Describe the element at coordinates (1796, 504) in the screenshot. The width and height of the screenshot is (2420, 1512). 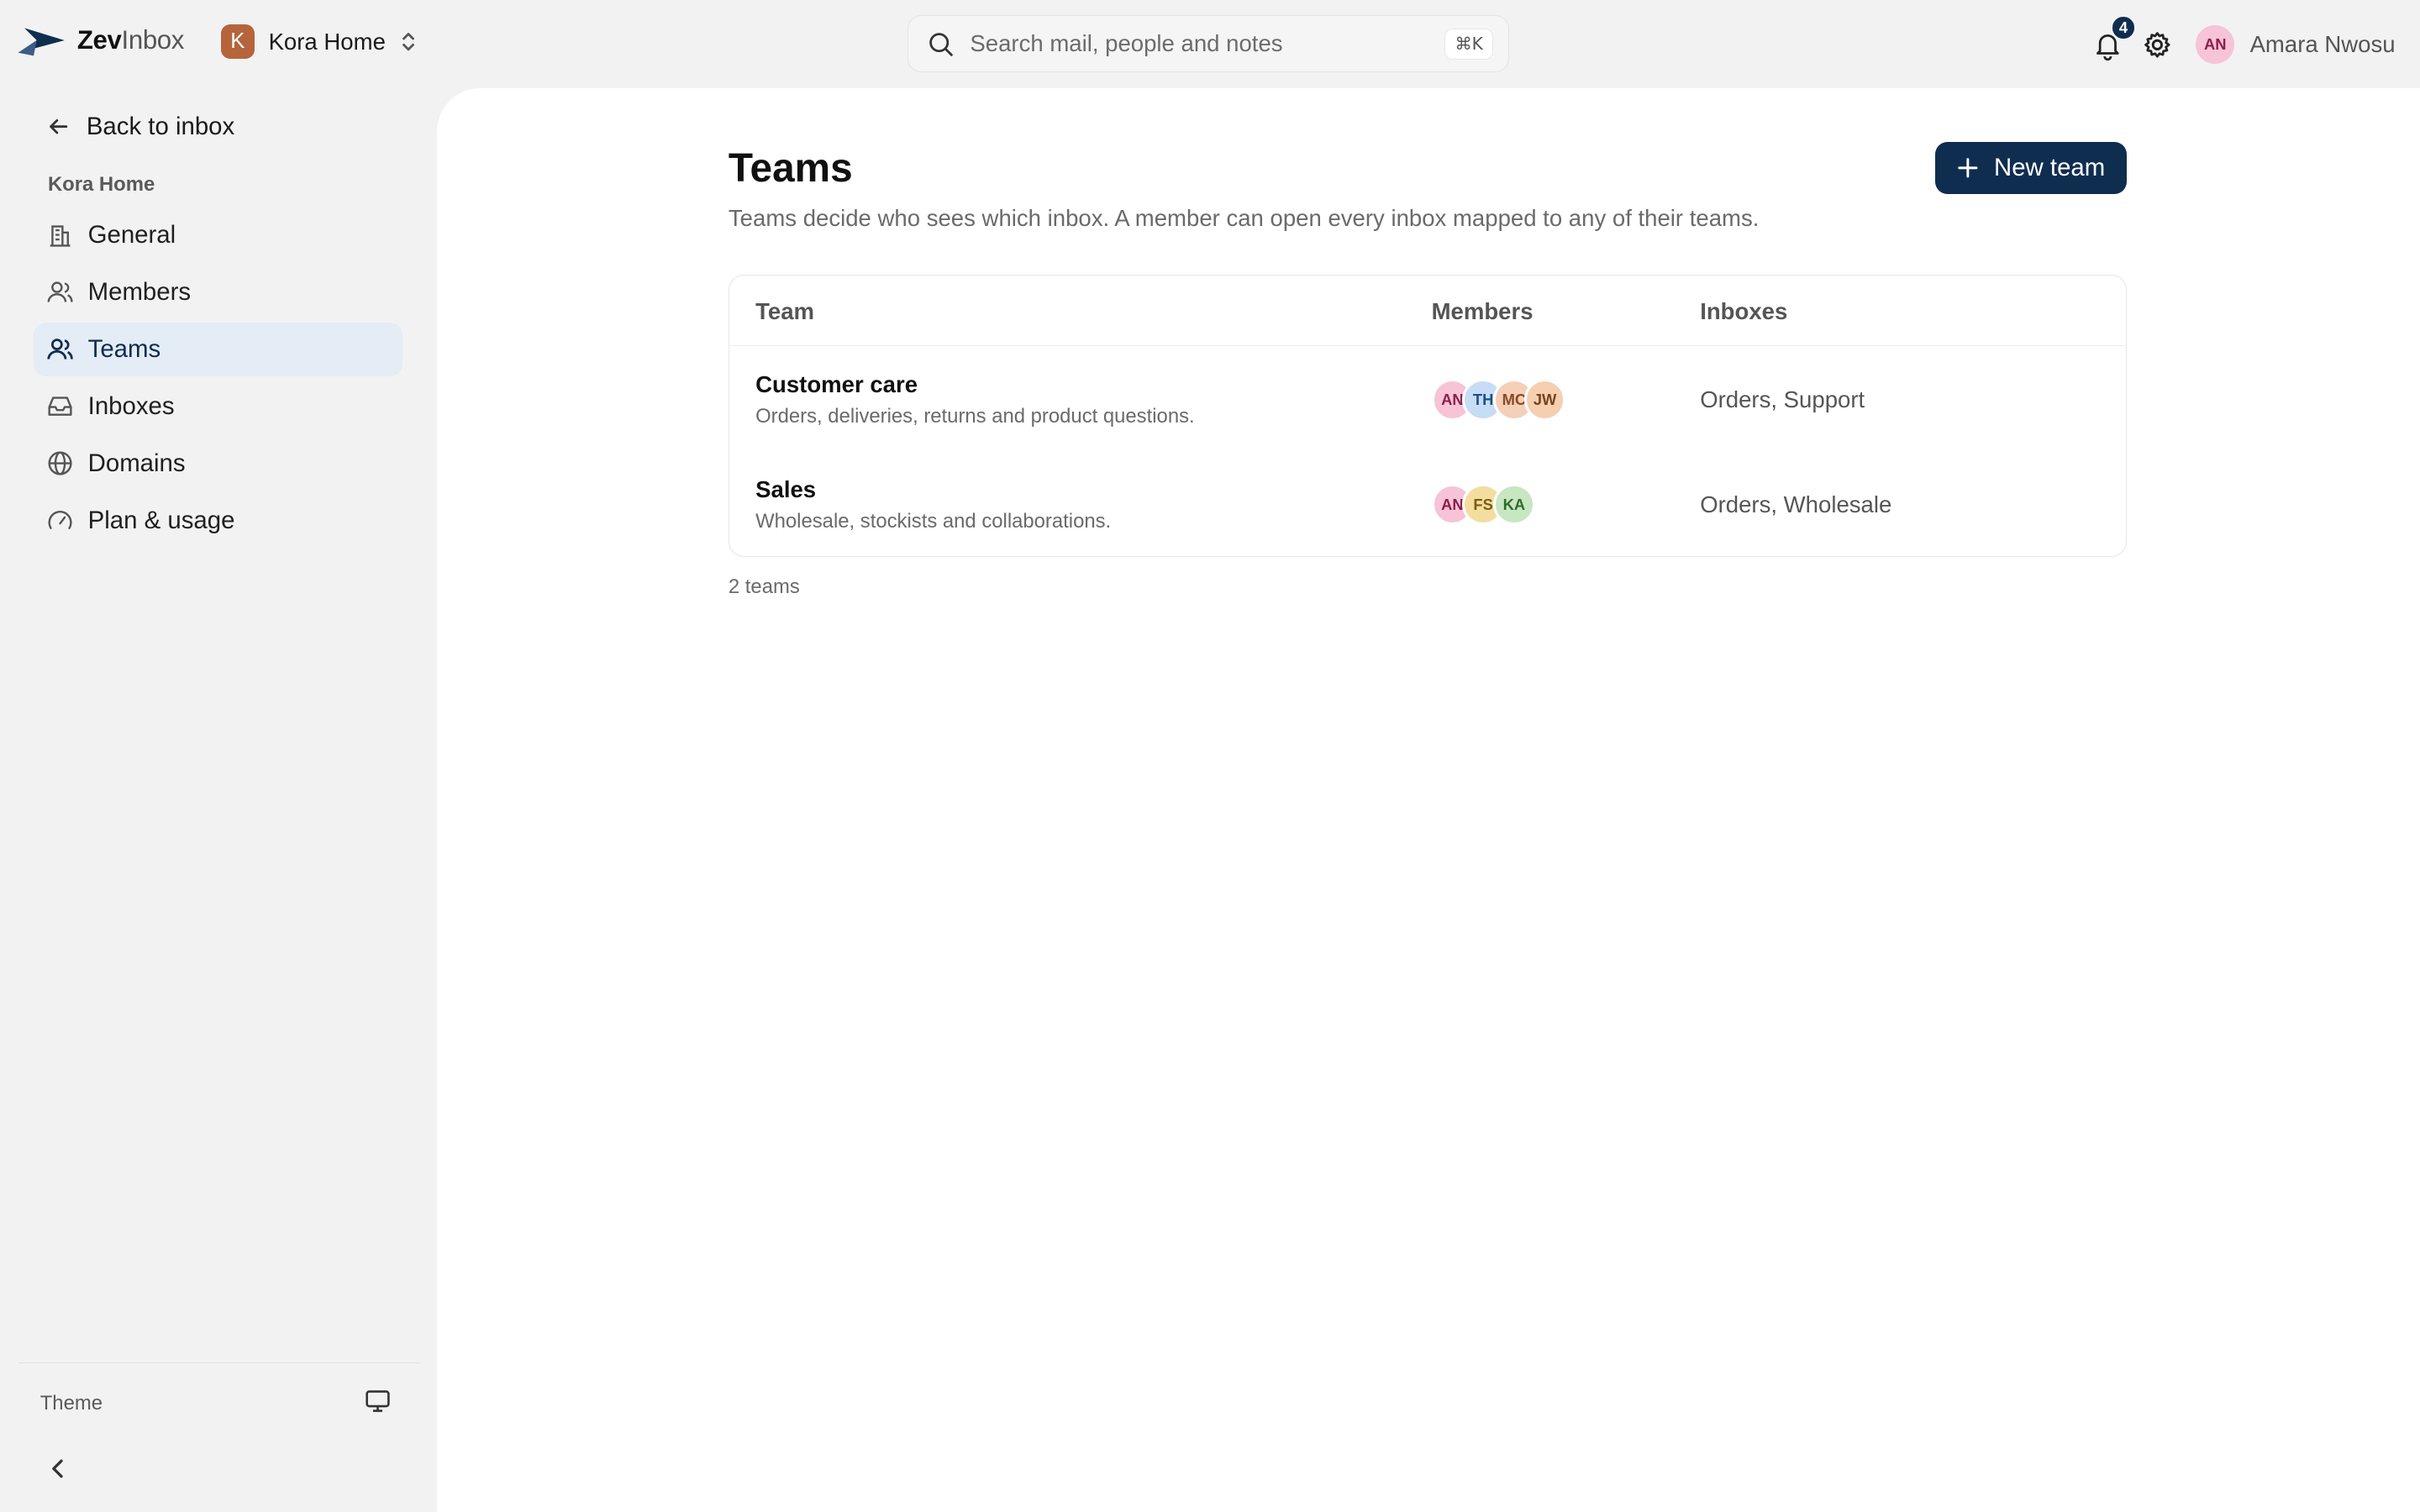
I see `team-inboxes: Orders, Wholesale` at that location.